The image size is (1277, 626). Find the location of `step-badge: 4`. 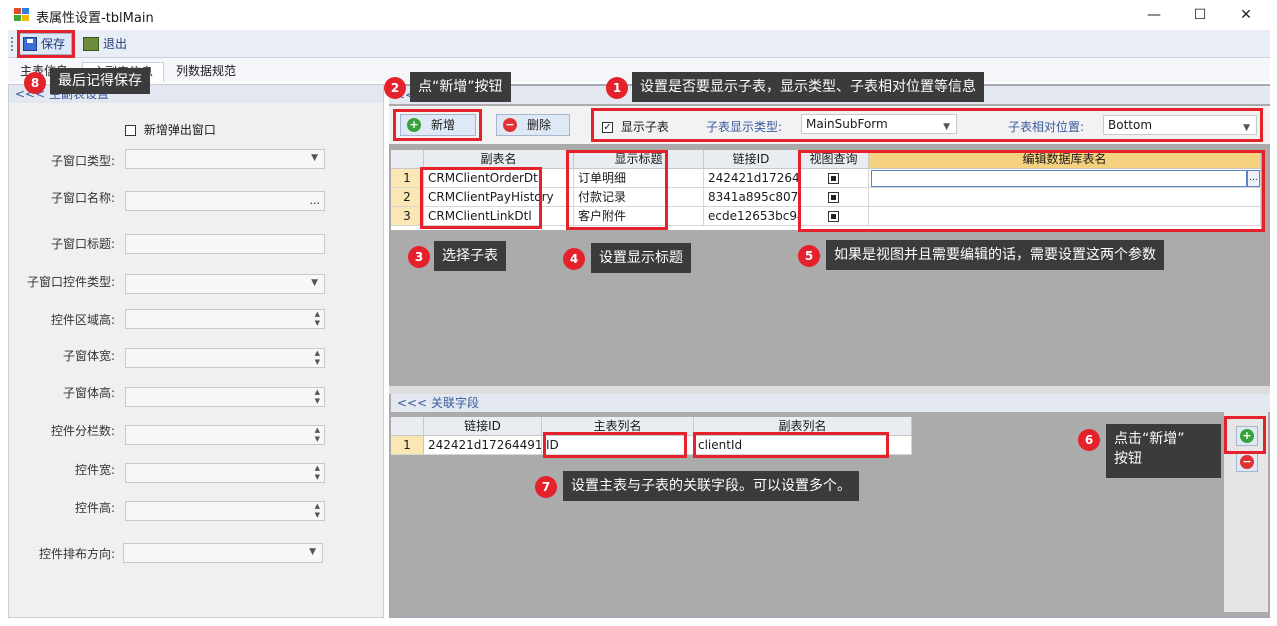

step-badge: 4 is located at coordinates (574, 259).